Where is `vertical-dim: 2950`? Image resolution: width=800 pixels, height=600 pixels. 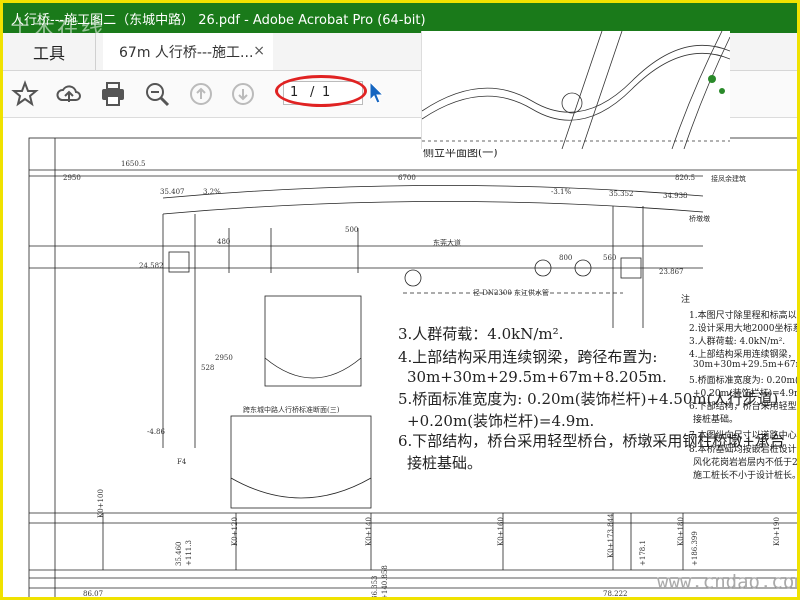
vertical-dim: 2950 is located at coordinates (224, 358).